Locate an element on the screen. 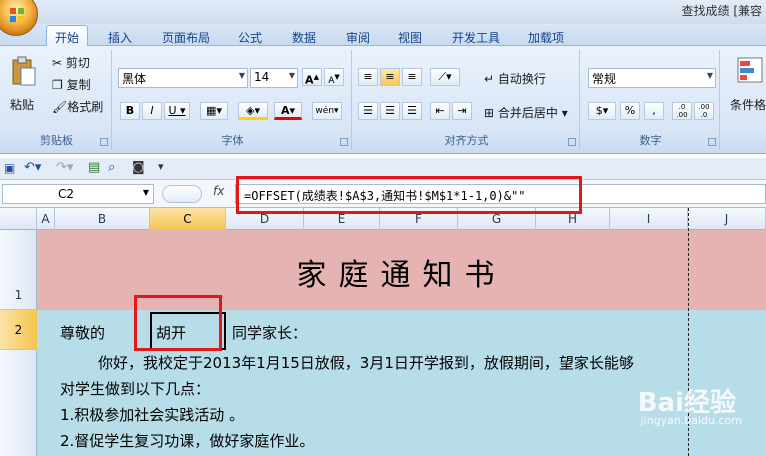 The height and width of the screenshot is (456, 766). column-header-b: B is located at coordinates (102, 219).